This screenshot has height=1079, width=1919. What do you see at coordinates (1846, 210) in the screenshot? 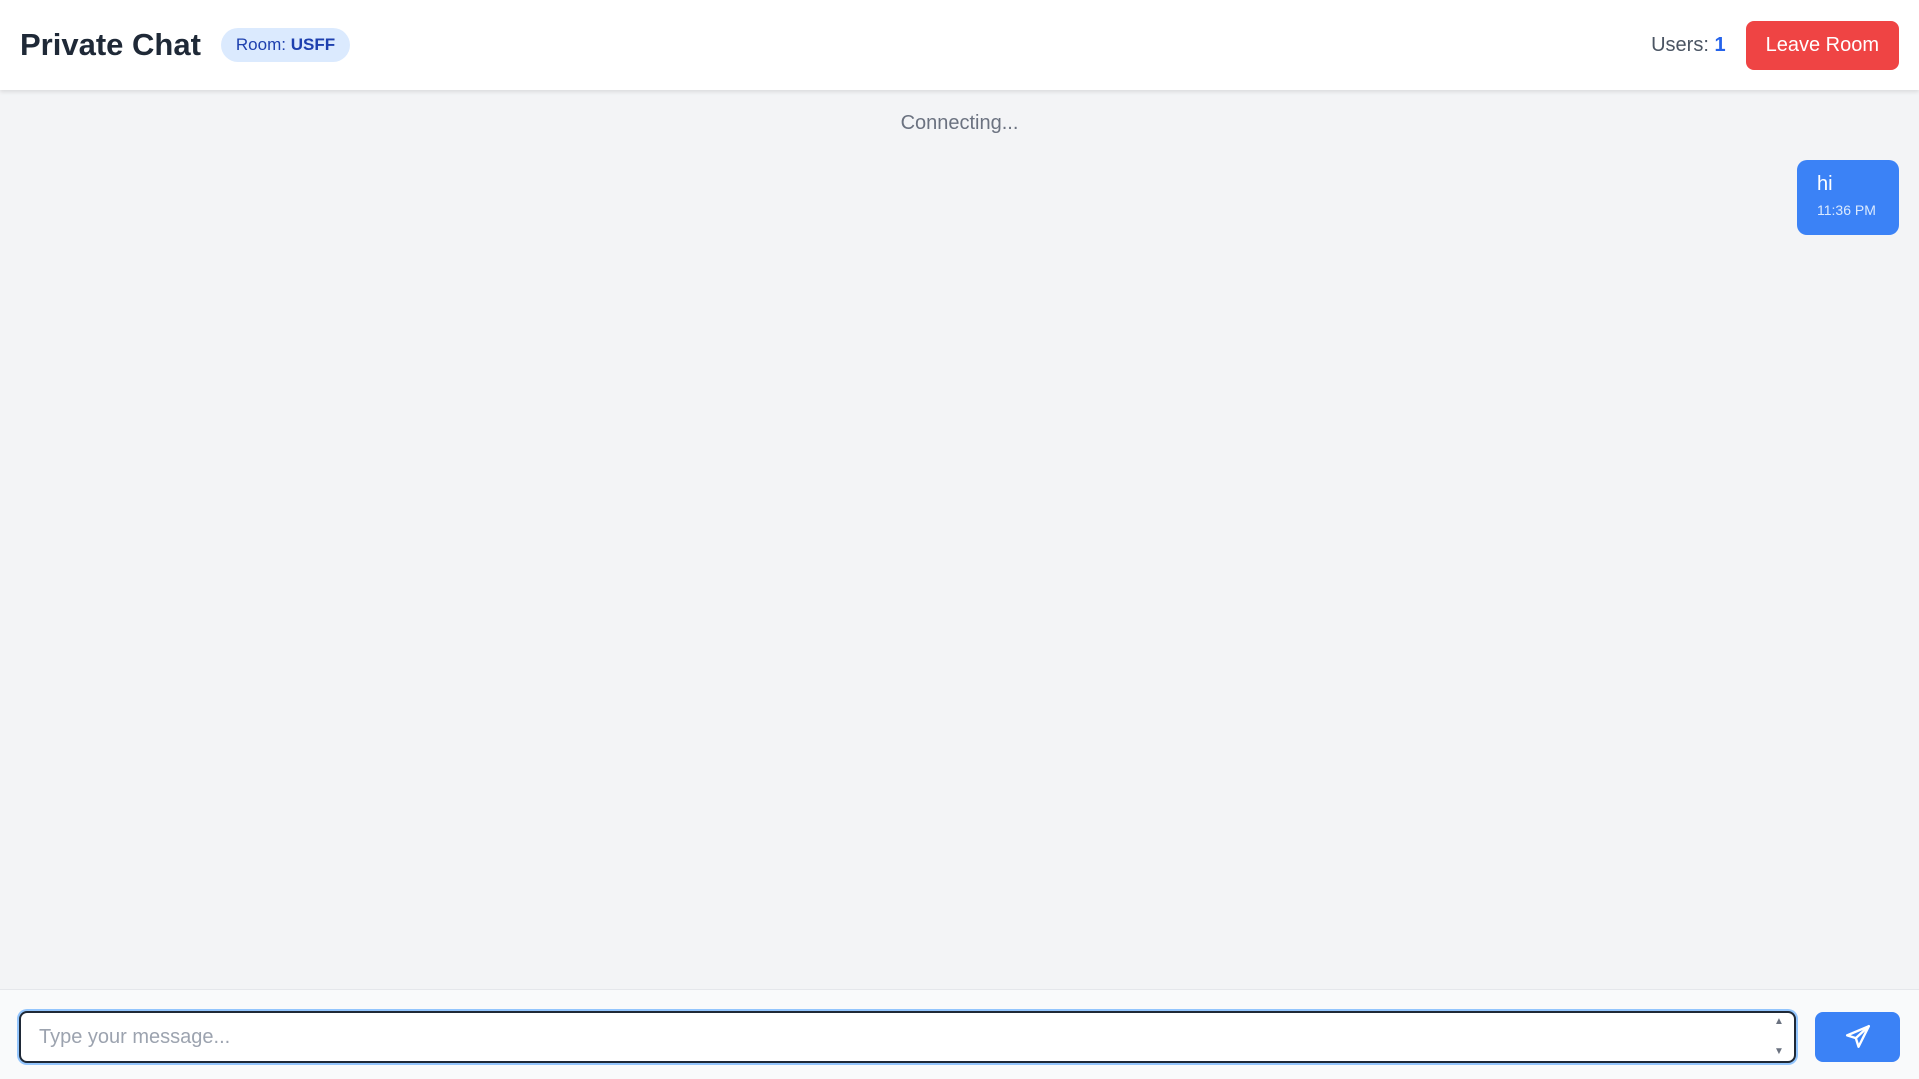
I see `message-timestamp: 11:36 PM` at bounding box center [1846, 210].